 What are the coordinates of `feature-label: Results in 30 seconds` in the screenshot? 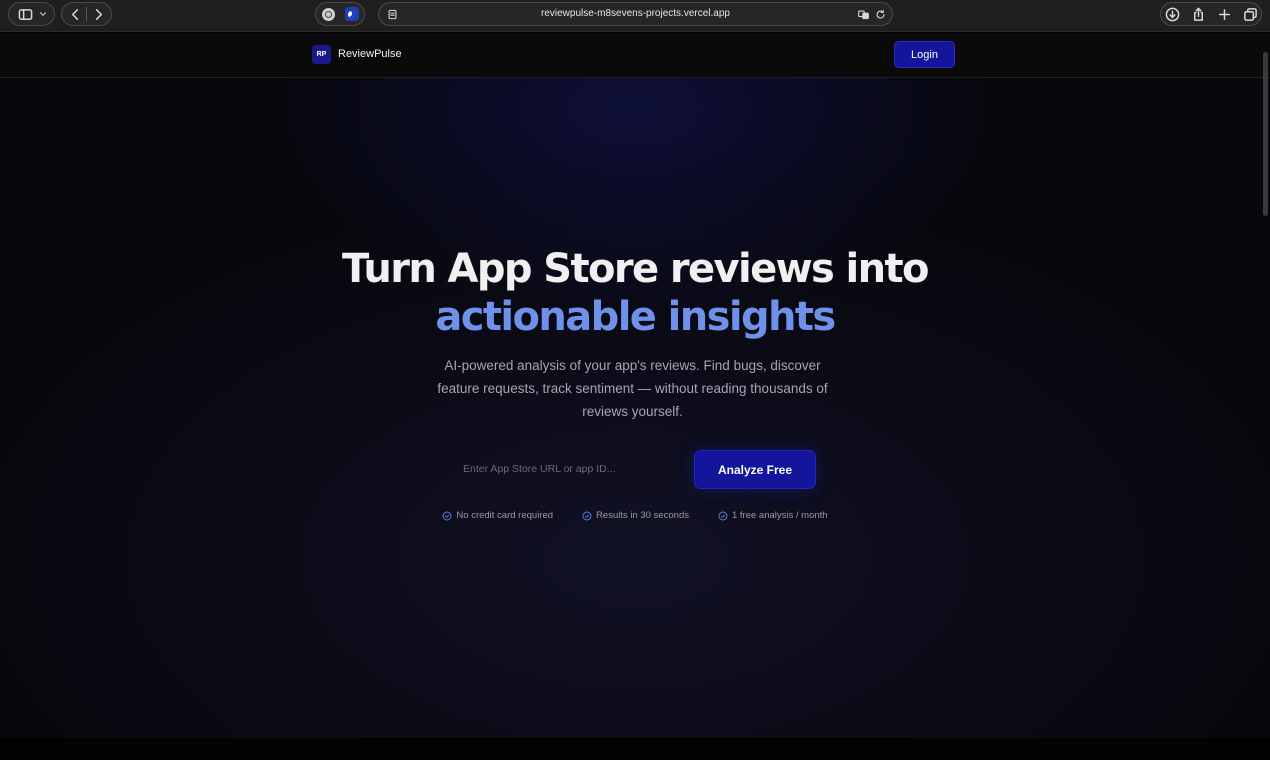 It's located at (642, 515).